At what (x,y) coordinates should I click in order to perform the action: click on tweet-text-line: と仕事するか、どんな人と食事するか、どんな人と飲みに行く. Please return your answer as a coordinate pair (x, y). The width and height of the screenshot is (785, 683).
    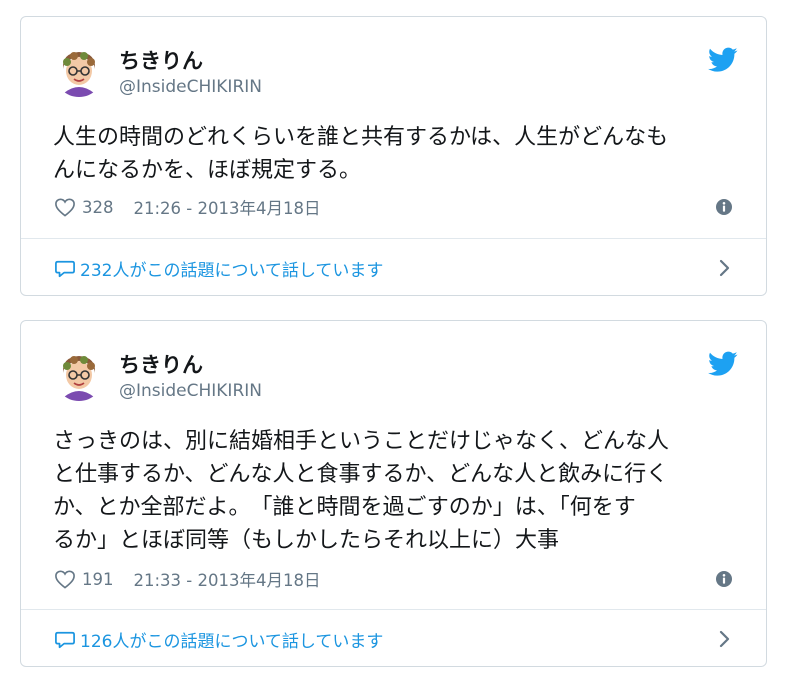
    Looking at the image, I should click on (361, 474).